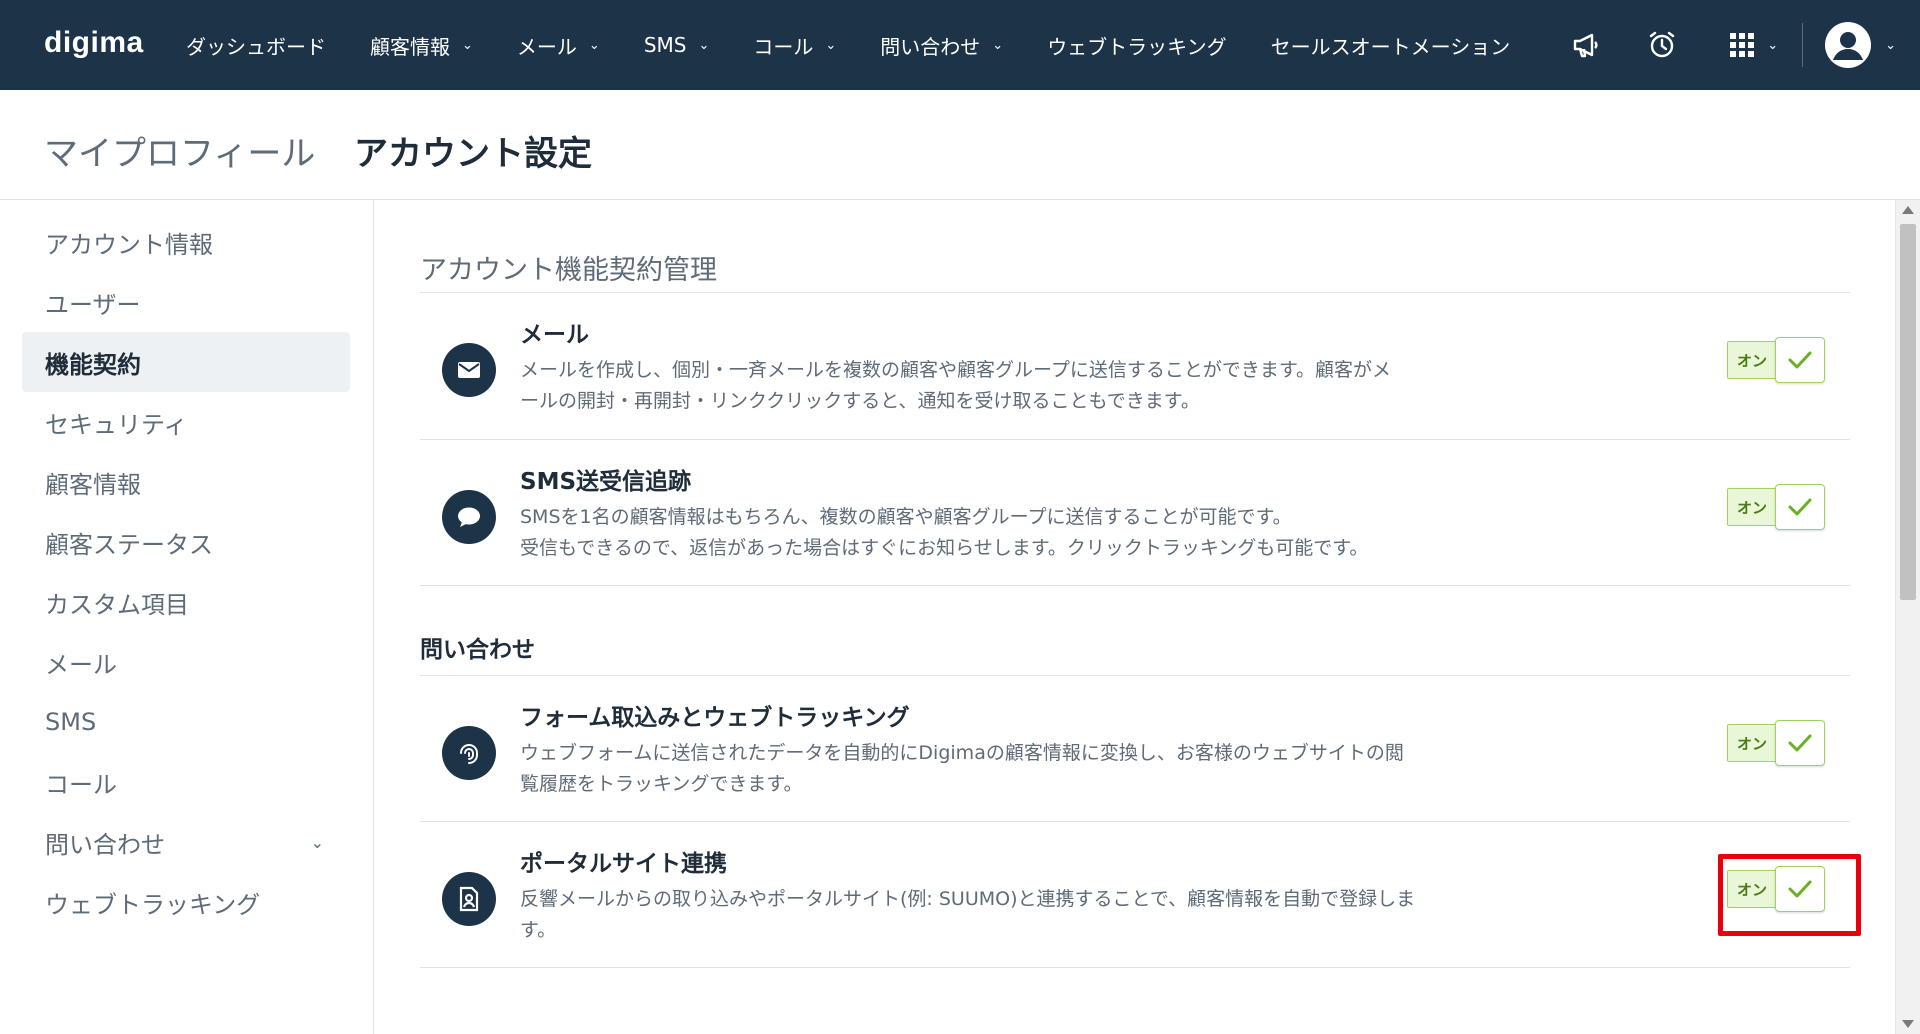 This screenshot has height=1034, width=1920. I want to click on nav-label: ウェブトラッキング, so click(1137, 46).